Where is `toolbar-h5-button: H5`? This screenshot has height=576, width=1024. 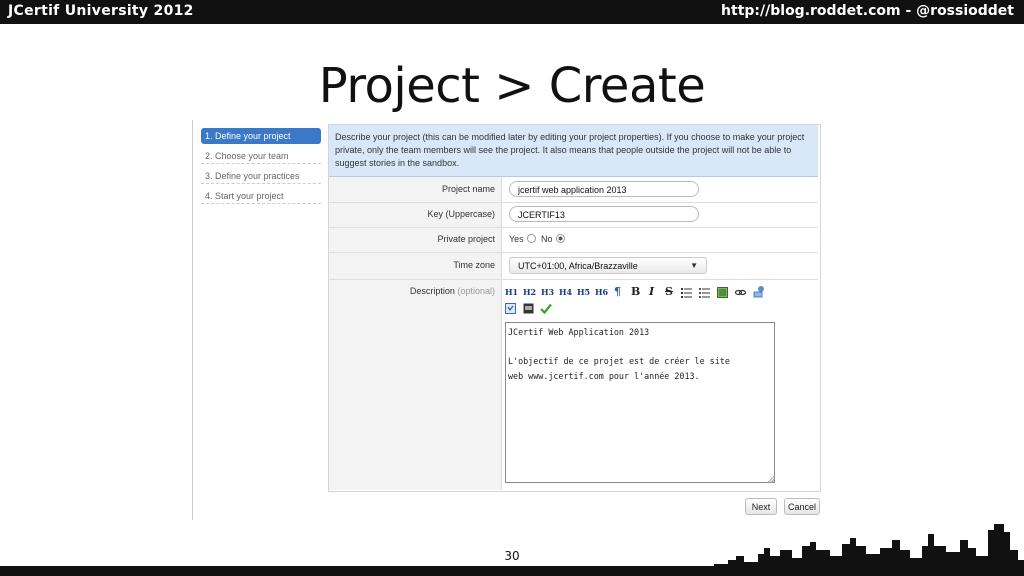
toolbar-h5-button: H5 is located at coordinates (583, 292).